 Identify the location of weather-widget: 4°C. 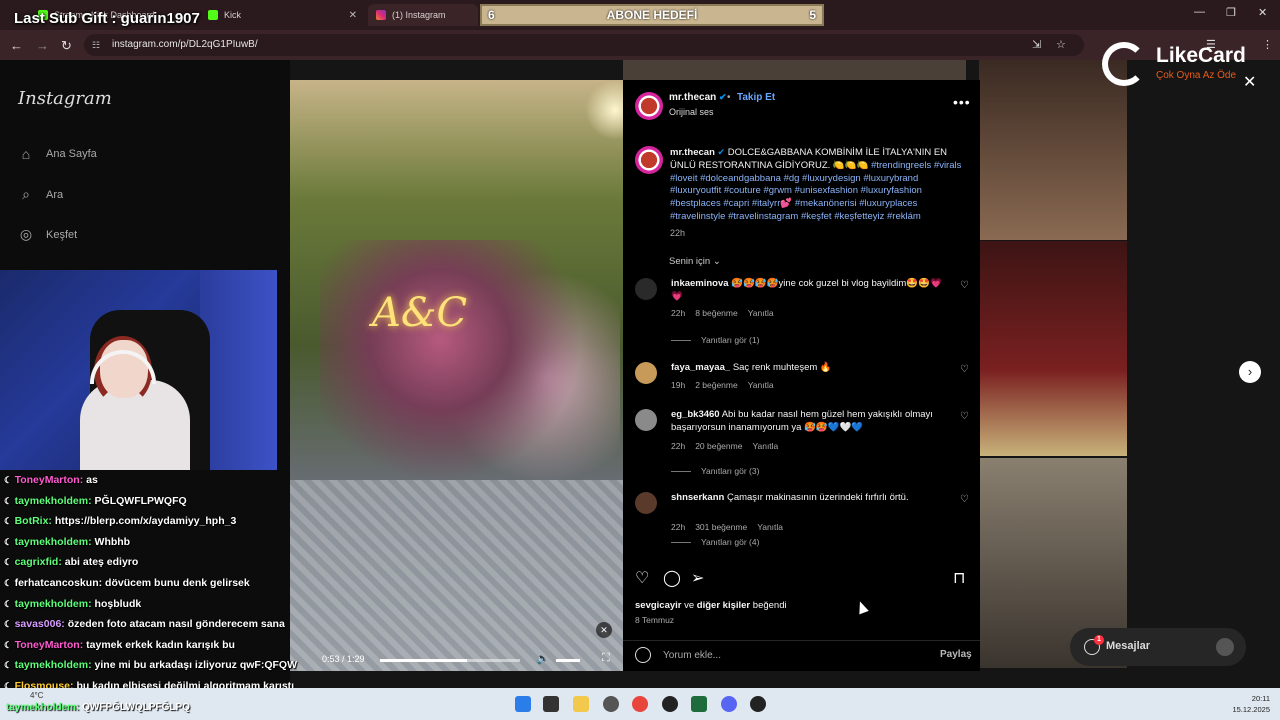
(36, 695).